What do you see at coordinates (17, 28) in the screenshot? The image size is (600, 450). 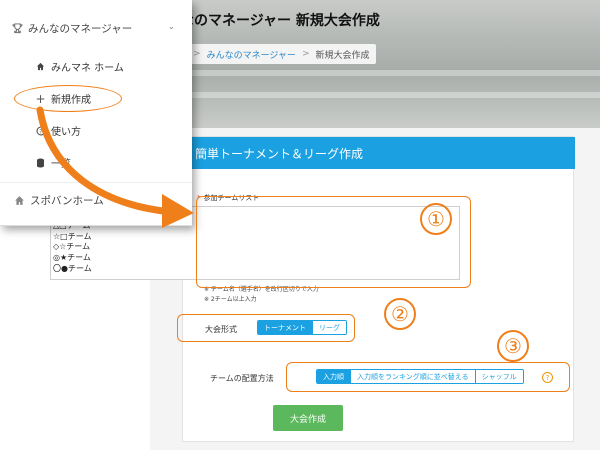 I see `trophy-icon` at bounding box center [17, 28].